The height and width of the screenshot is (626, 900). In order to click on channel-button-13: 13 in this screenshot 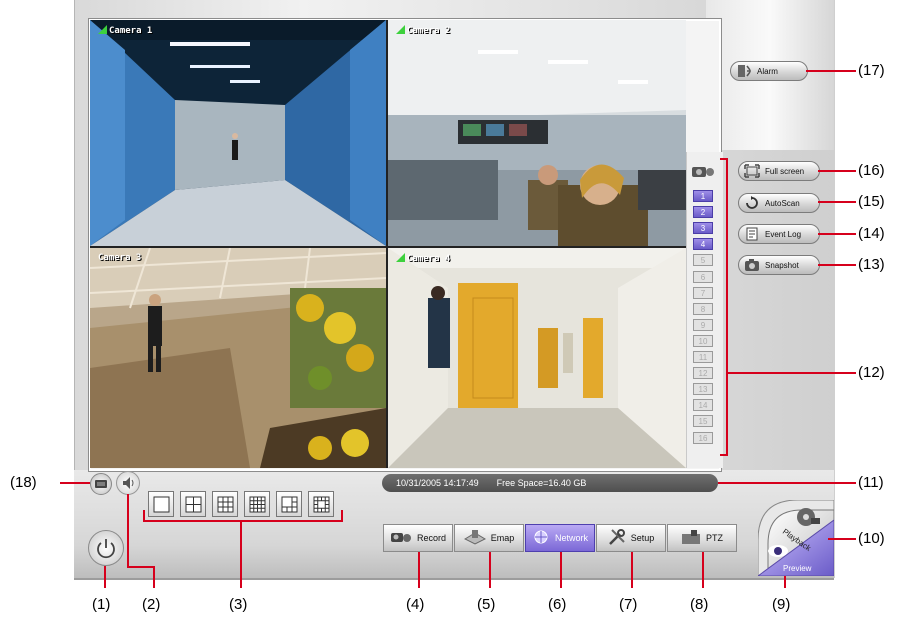, I will do `click(703, 389)`.